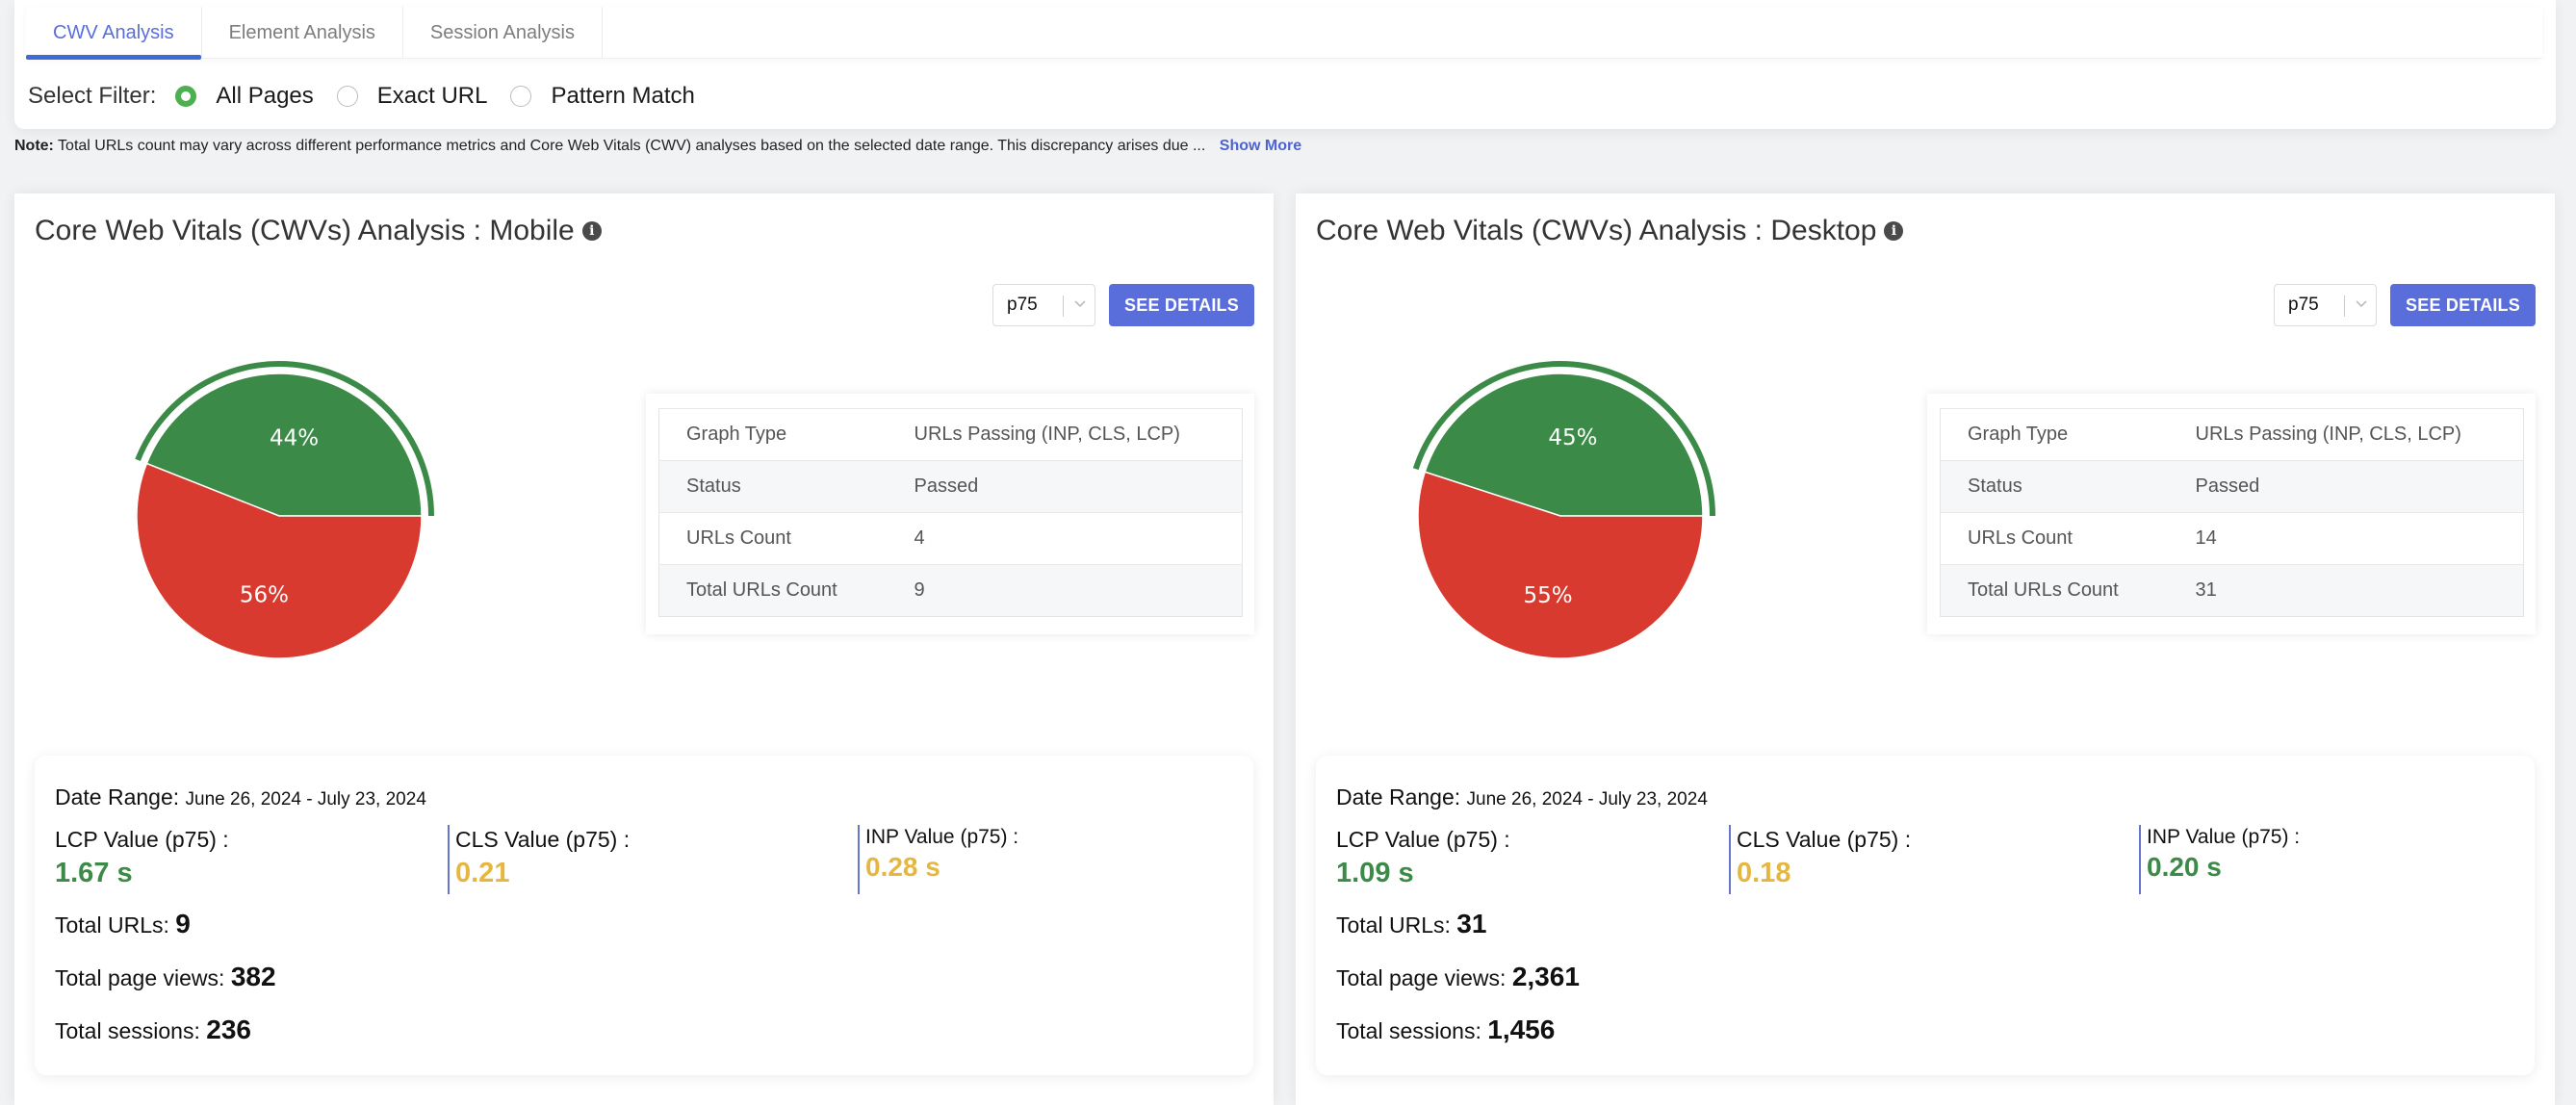  I want to click on total-urls: Total URLs: 9, so click(166, 937).